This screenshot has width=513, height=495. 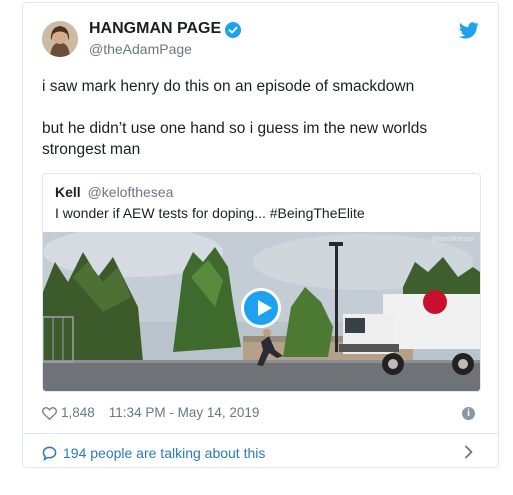 I want to click on speech-bubble-icon, so click(x=49, y=453).